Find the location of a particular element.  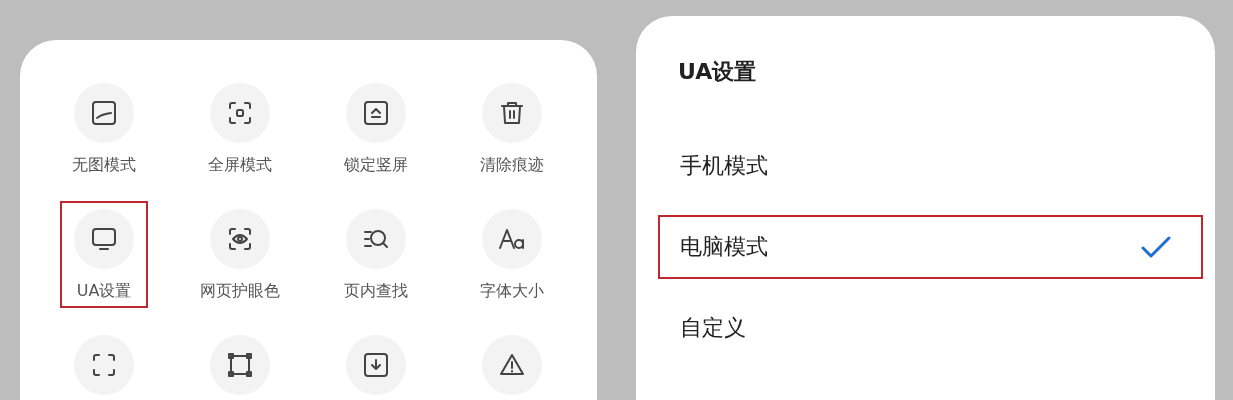

fullscreen-icon is located at coordinates (104, 365).